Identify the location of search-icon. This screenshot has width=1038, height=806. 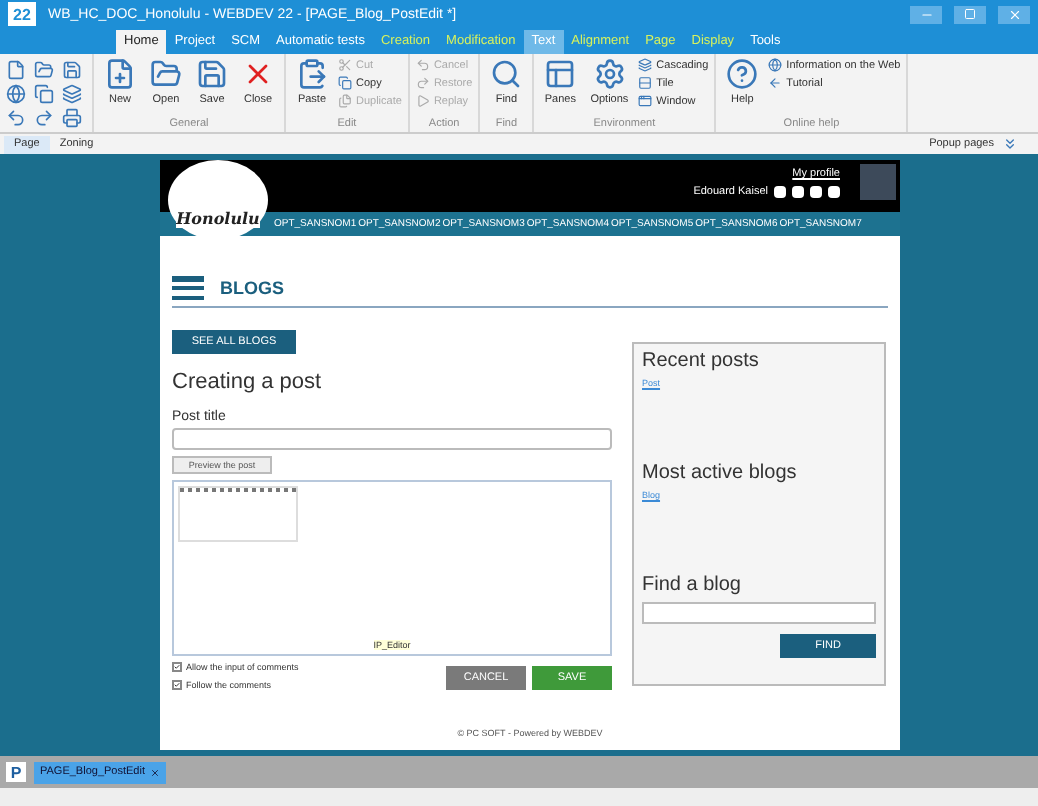
(506, 74).